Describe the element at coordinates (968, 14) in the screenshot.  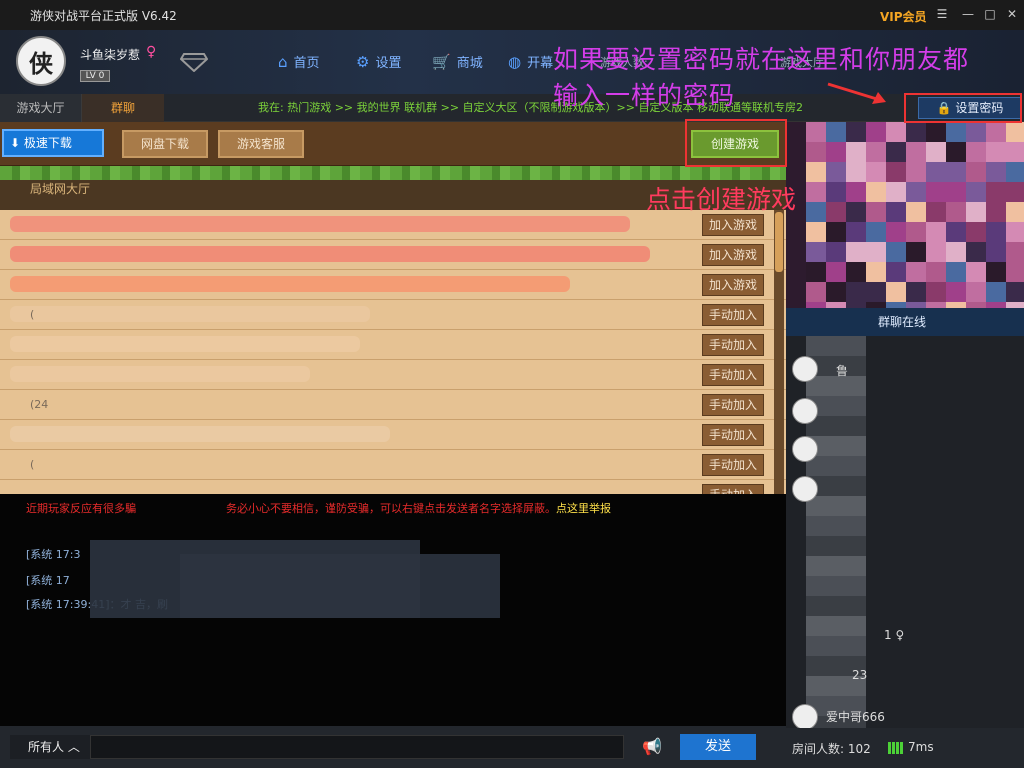
I see `minimize-icon: —` at that location.